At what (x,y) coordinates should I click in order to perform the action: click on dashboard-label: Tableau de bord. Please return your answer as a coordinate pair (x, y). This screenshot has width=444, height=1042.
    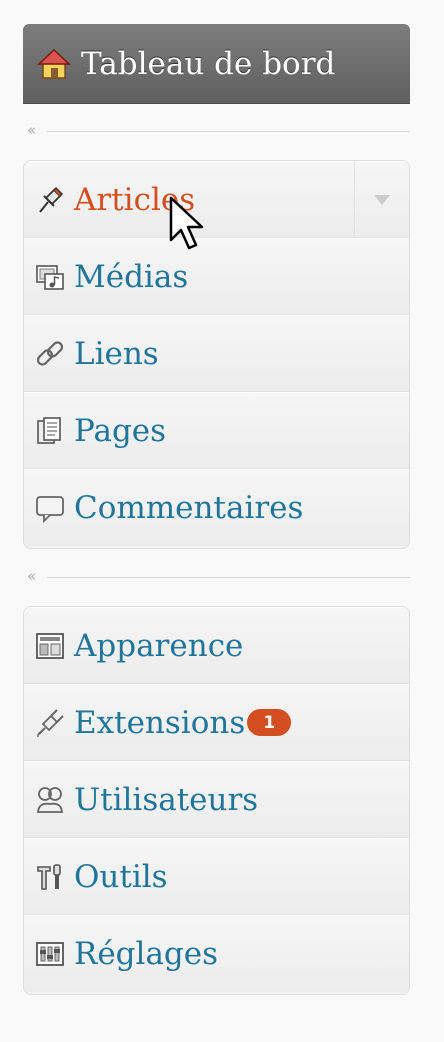
    Looking at the image, I should click on (208, 63).